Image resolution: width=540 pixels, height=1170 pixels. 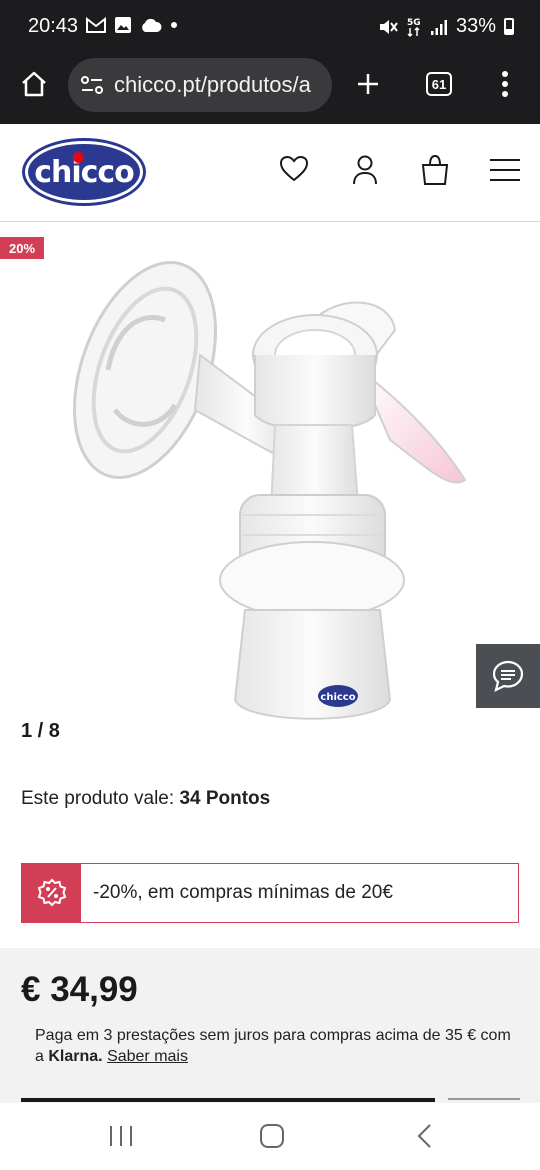 I want to click on status-right: 5G 33%, so click(x=446, y=26).